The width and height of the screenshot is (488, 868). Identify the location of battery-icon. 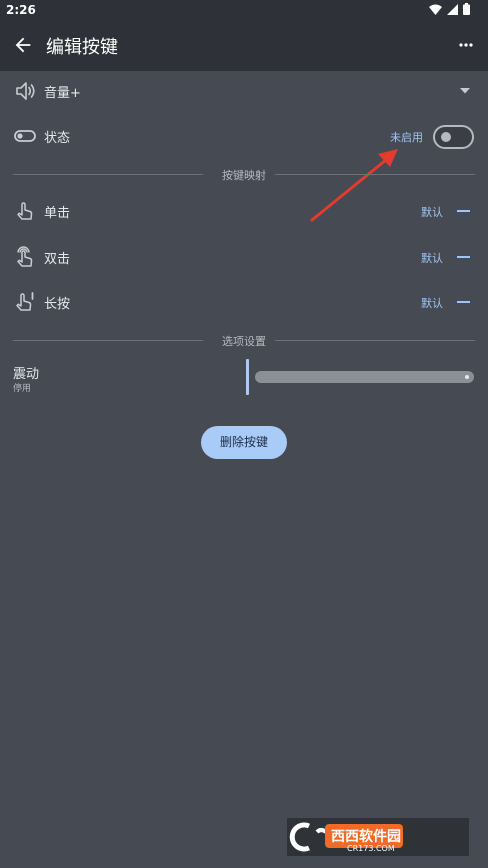
(466, 9).